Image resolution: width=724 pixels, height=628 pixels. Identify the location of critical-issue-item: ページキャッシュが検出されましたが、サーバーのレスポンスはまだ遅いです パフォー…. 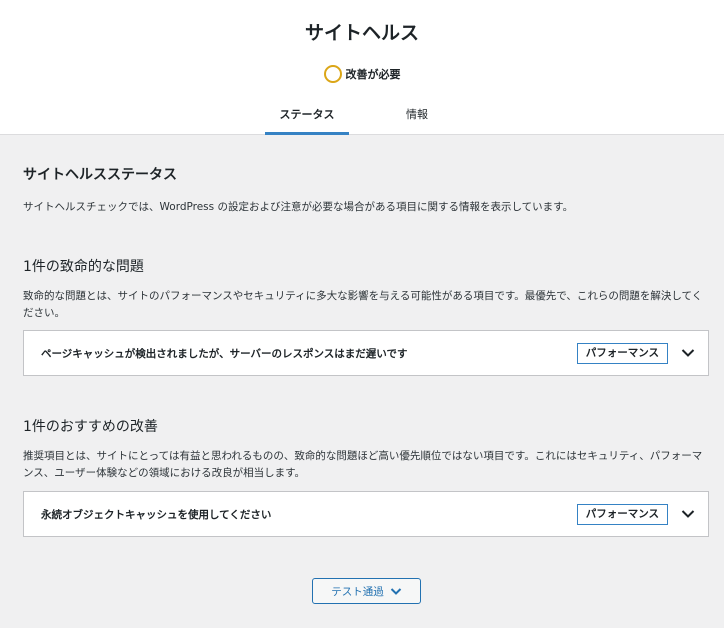
(366, 353).